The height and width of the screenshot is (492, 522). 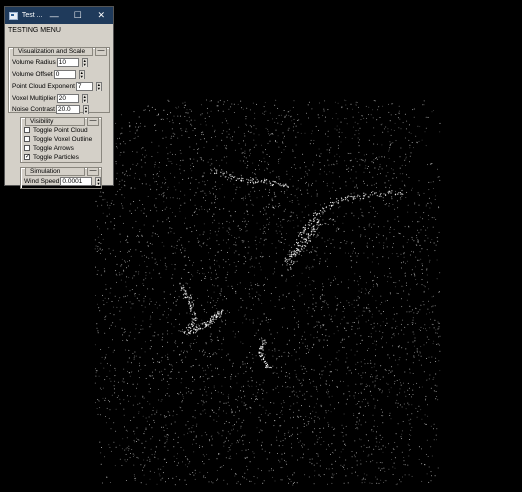 What do you see at coordinates (27, 148) in the screenshot?
I see `toggle-arrows-checkbox` at bounding box center [27, 148].